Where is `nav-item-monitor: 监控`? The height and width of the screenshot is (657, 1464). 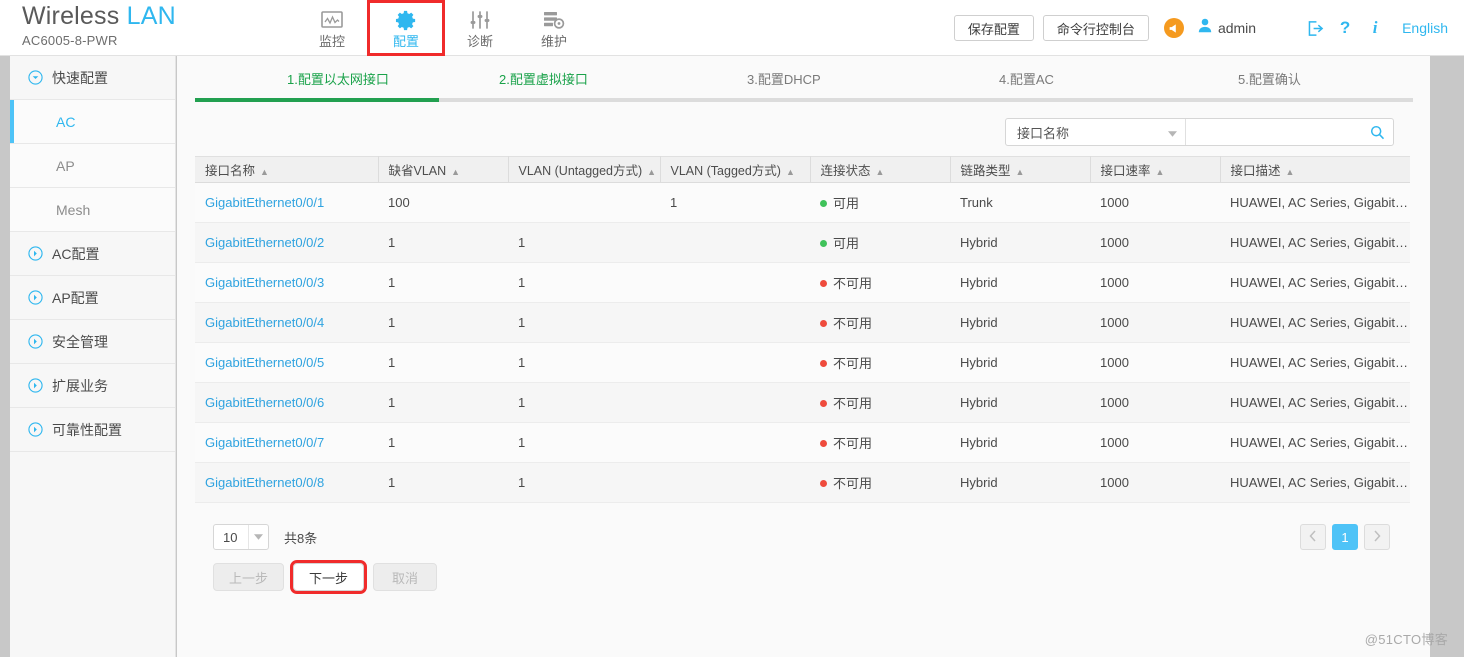
nav-item-monitor: 监控 is located at coordinates (332, 28).